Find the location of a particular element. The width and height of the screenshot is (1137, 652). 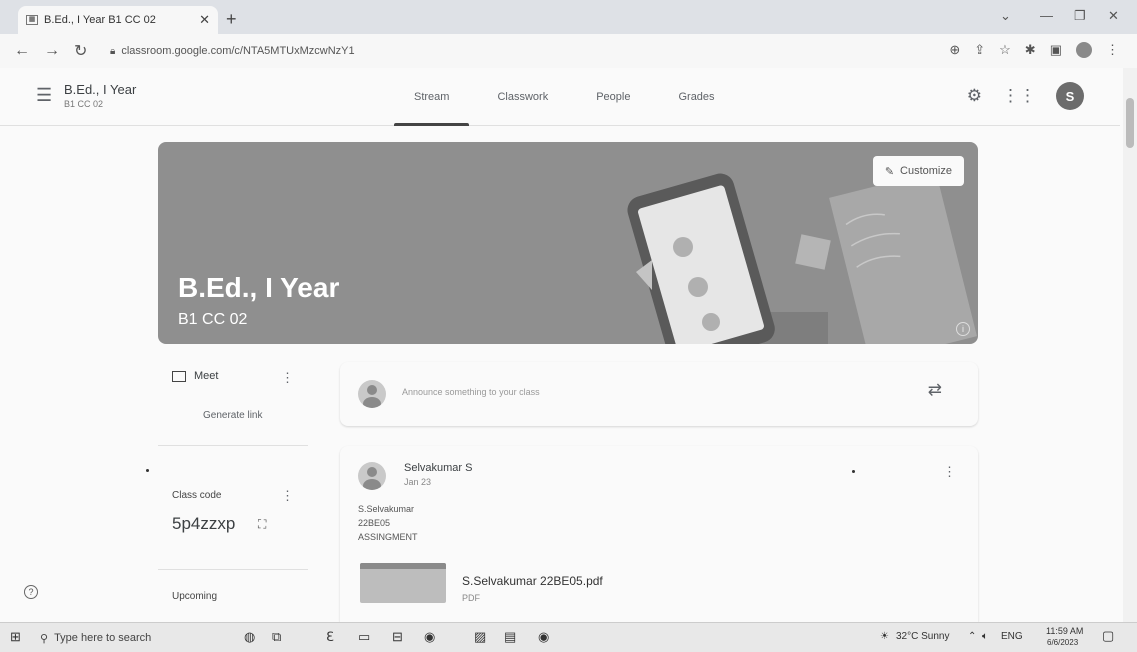

announce-placeholder: Announce something to your class is located at coordinates (471, 392).